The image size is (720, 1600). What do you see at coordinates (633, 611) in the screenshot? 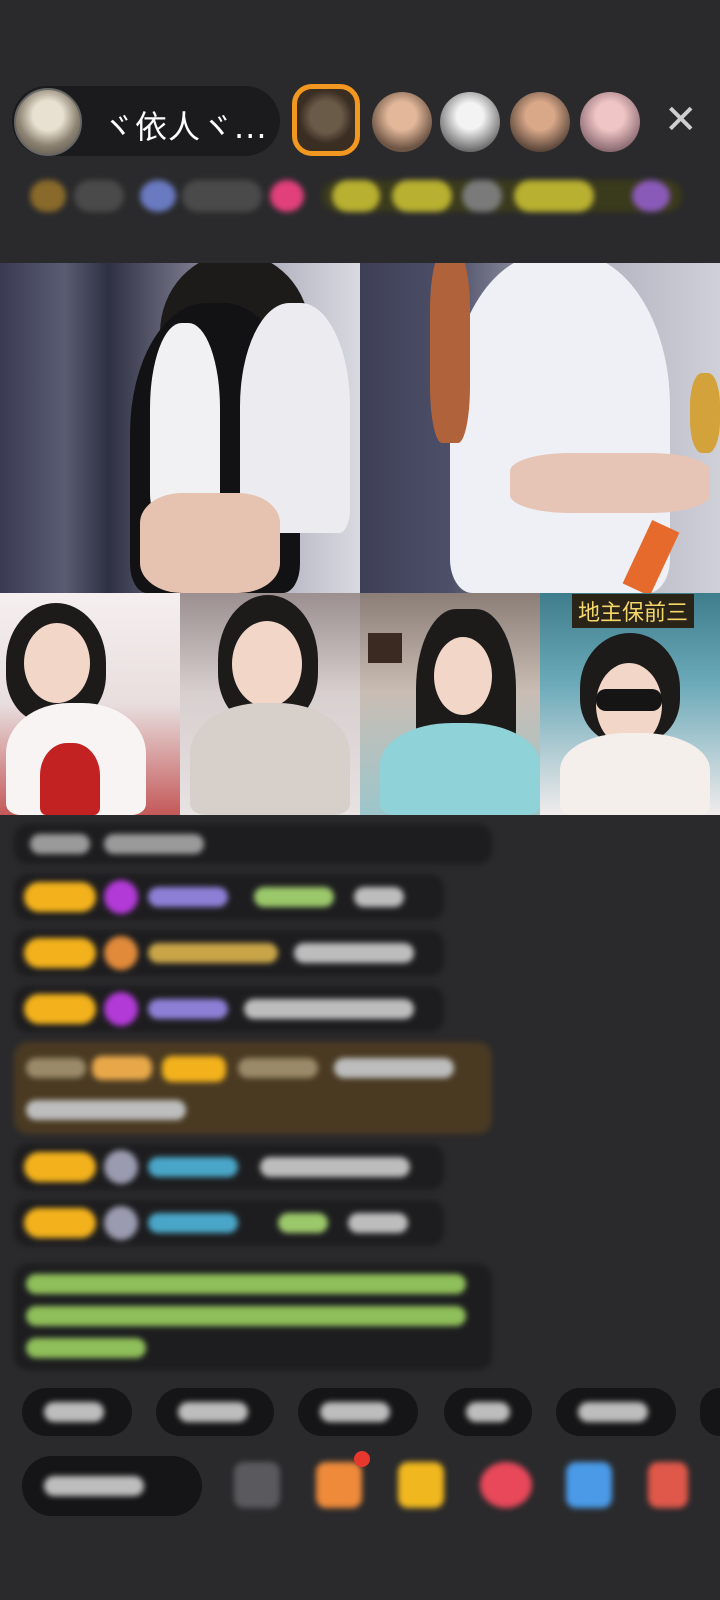
I see `tile-label: 地主保前三` at bounding box center [633, 611].